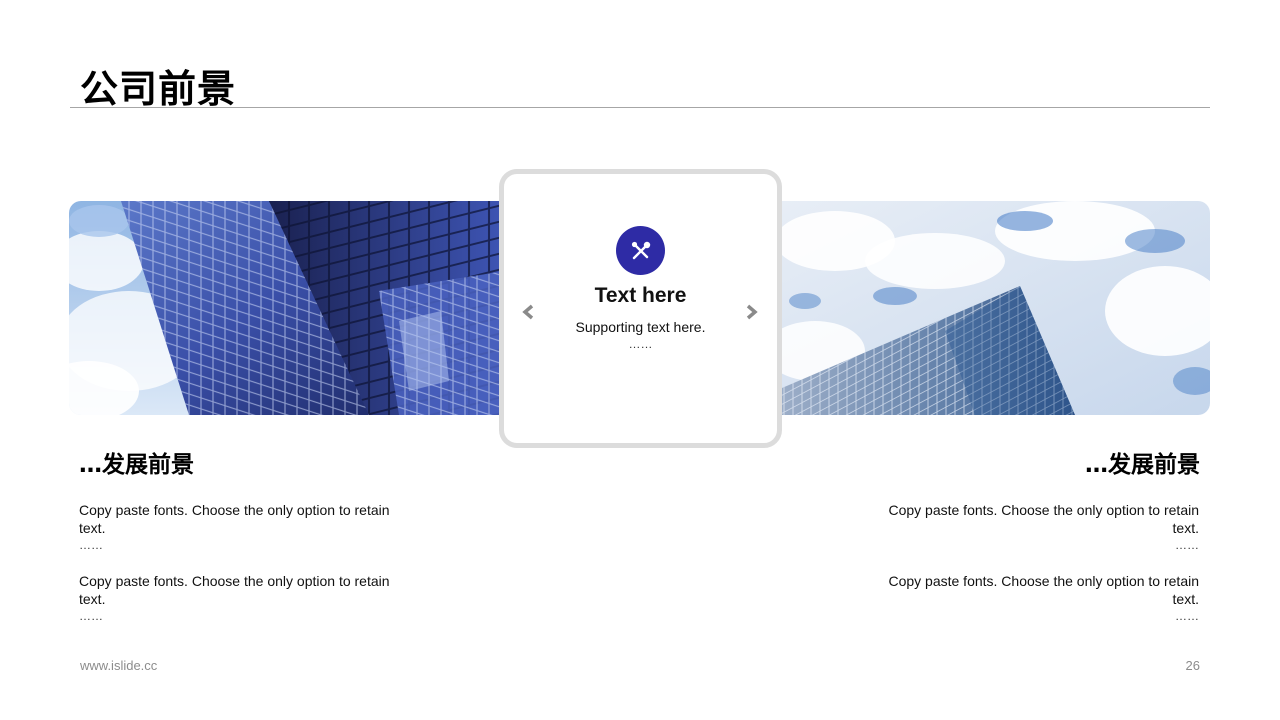 Image resolution: width=1280 pixels, height=720 pixels. What do you see at coordinates (640, 250) in the screenshot?
I see `tools-icon` at bounding box center [640, 250].